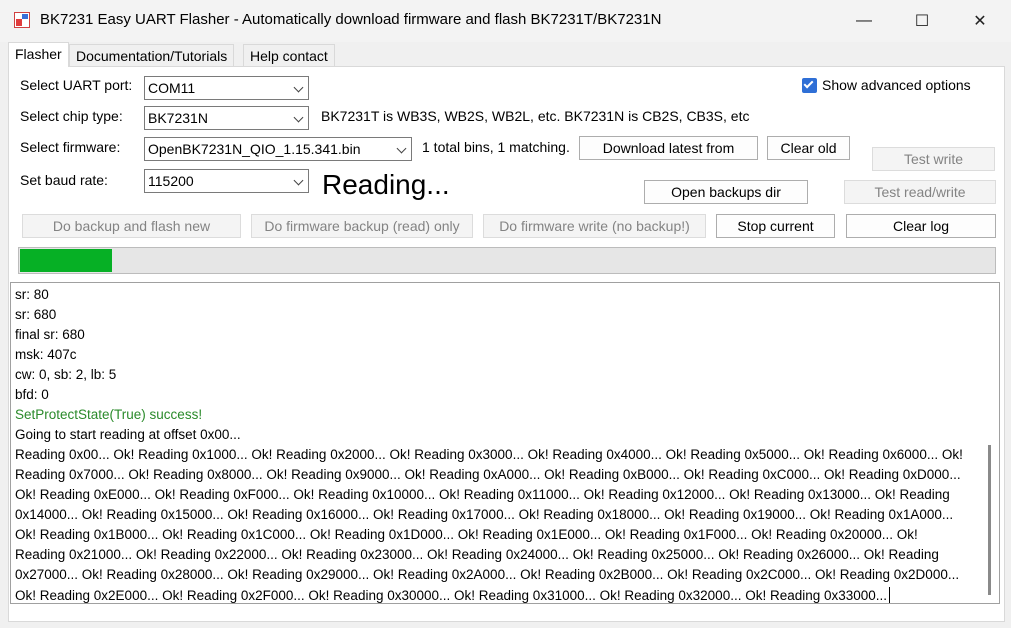 This screenshot has width=1011, height=628. What do you see at coordinates (178, 118) in the screenshot?
I see `chip-type-value: BK7231N` at bounding box center [178, 118].